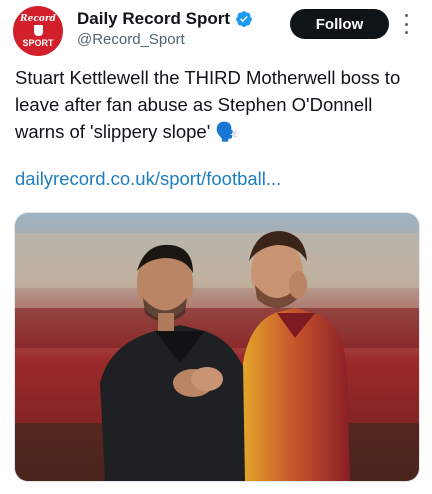  What do you see at coordinates (406, 24) in the screenshot?
I see `more-options-icon` at bounding box center [406, 24].